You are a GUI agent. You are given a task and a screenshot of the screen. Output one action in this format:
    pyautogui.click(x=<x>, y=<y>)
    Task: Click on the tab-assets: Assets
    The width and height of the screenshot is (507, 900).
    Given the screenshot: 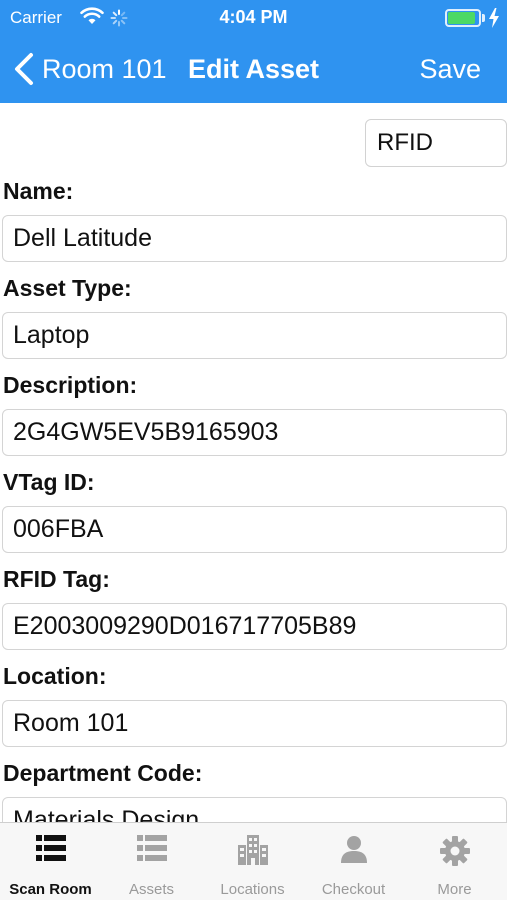 What is the action you would take?
    pyautogui.click(x=151, y=861)
    